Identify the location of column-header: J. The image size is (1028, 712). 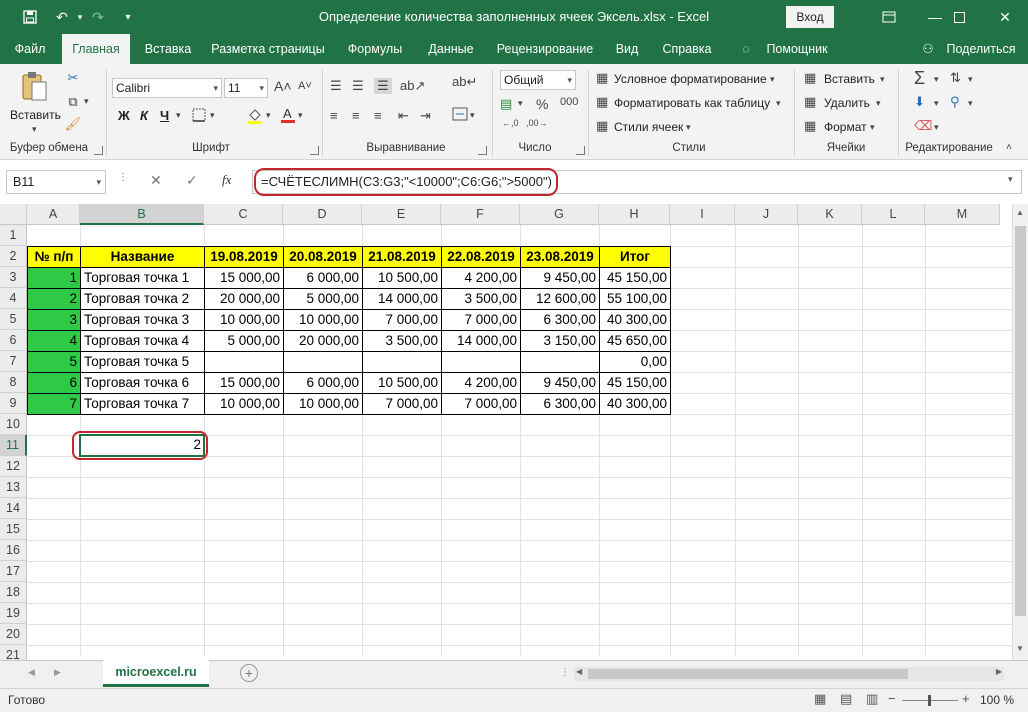
(766, 214).